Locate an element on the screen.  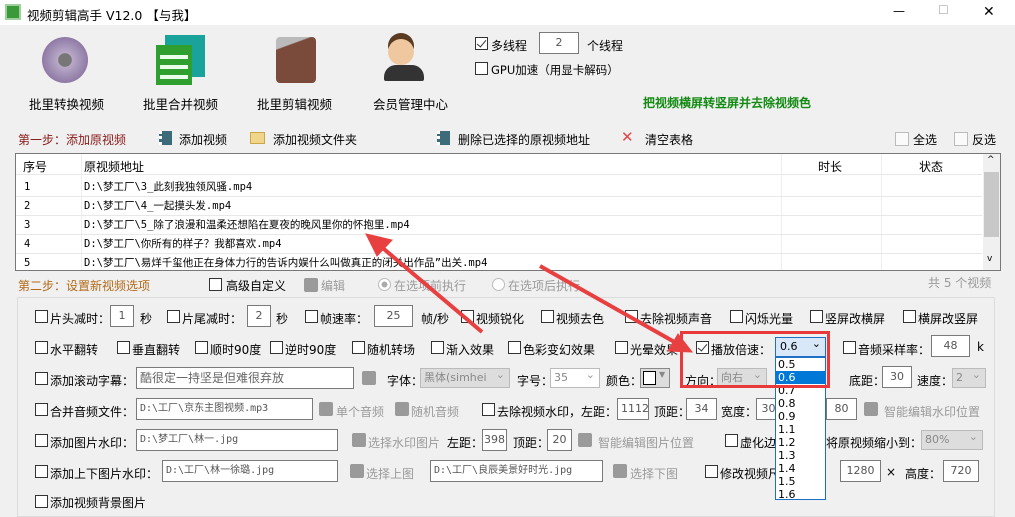
annotation-arrows is located at coordinates (529, 293).